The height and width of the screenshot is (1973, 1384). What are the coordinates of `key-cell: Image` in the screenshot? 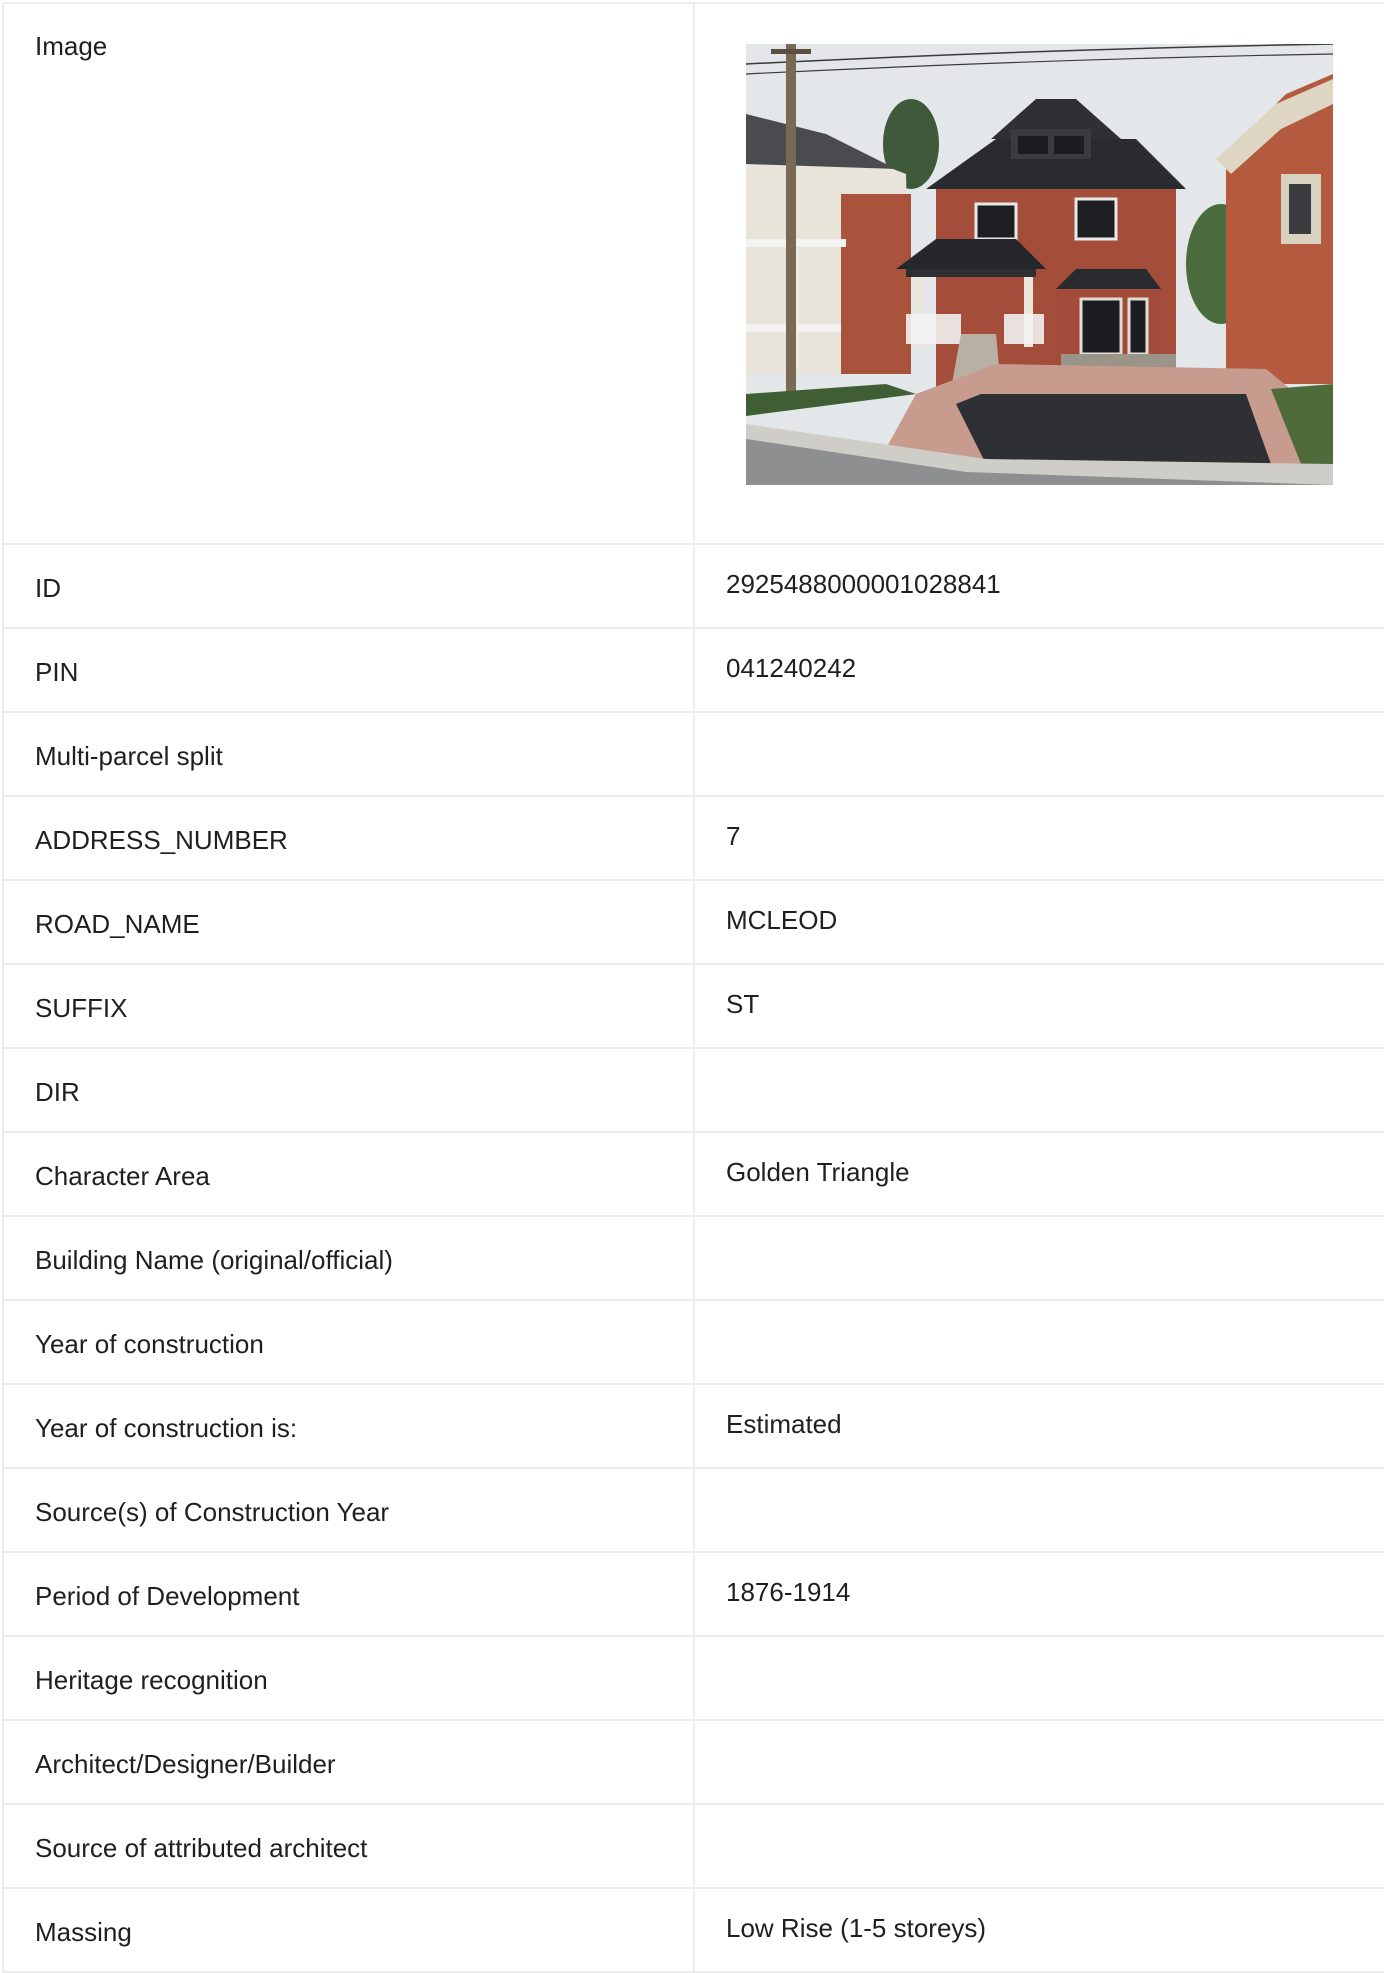 It's located at (348, 273).